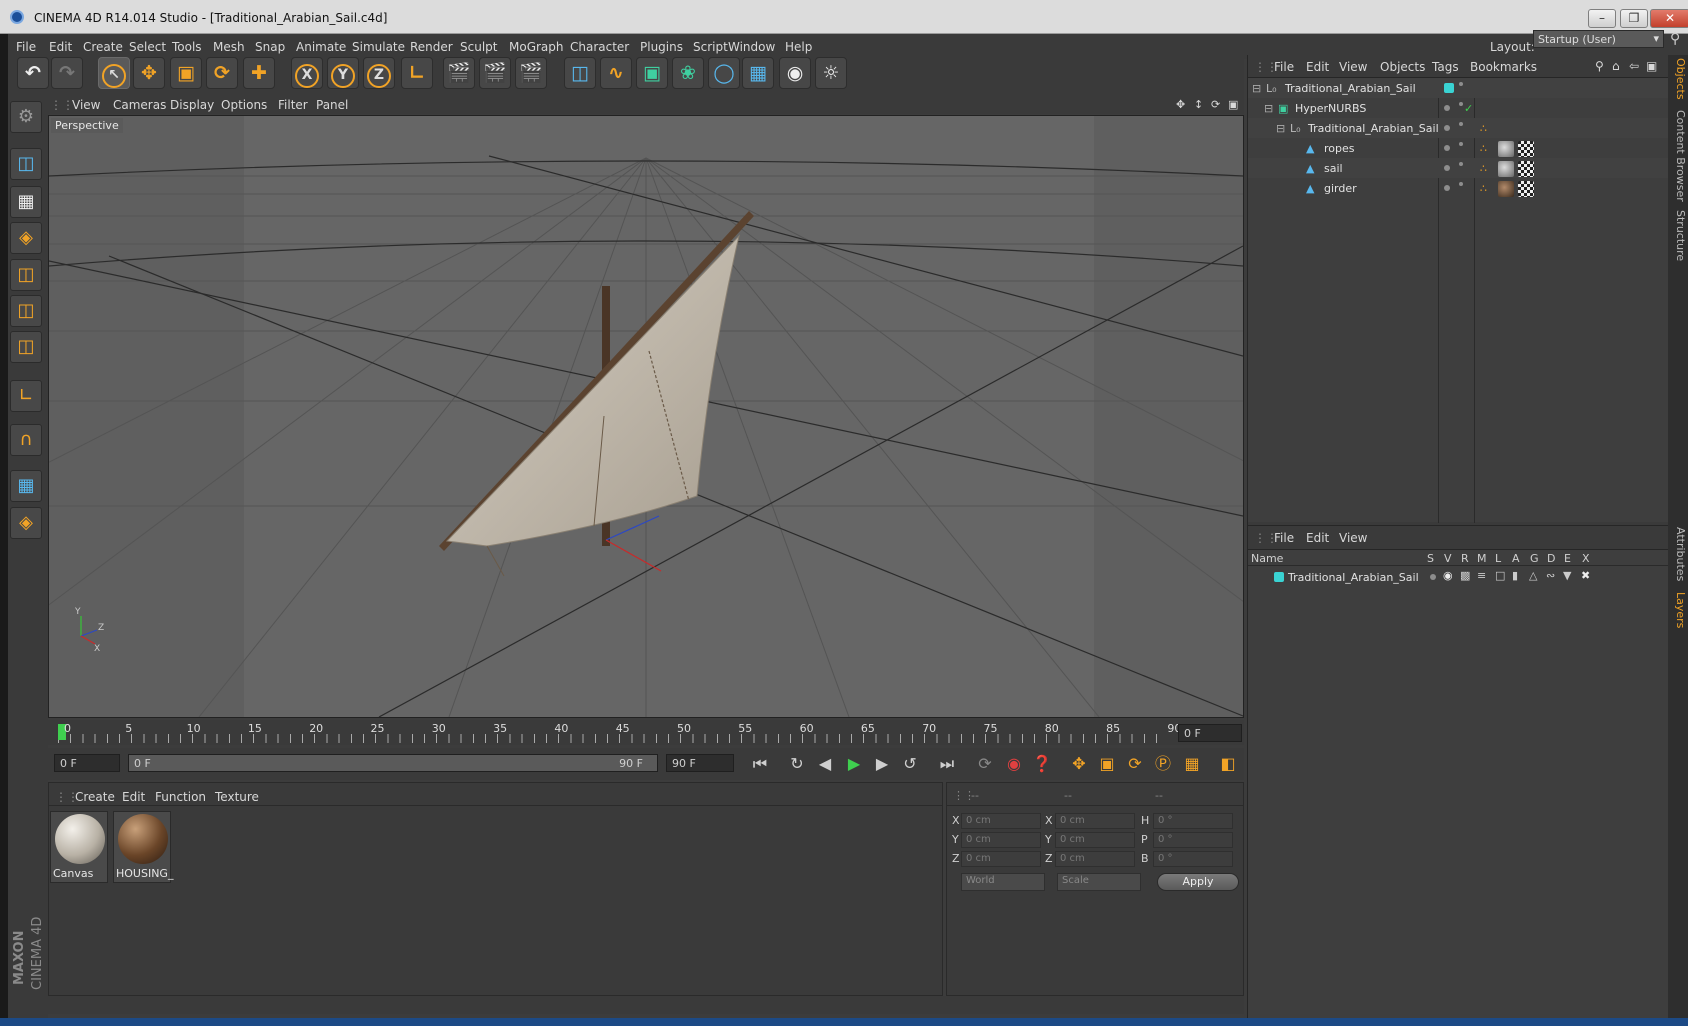 This screenshot has width=1688, height=1026. I want to click on layer-solo-toggle, so click(1433, 577).